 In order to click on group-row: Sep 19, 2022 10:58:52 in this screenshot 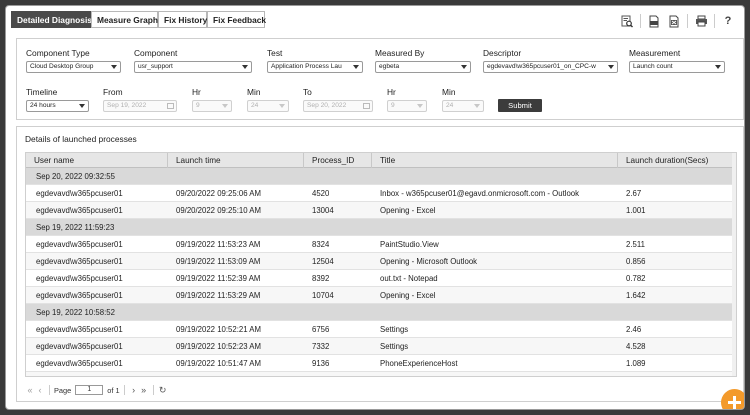, I will do `click(381, 312)`.